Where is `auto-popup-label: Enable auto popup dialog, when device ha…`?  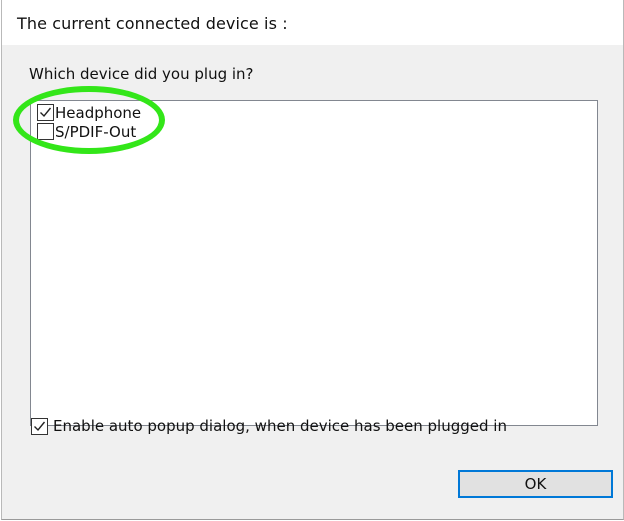
auto-popup-label: Enable auto popup dialog, when device ha… is located at coordinates (280, 426).